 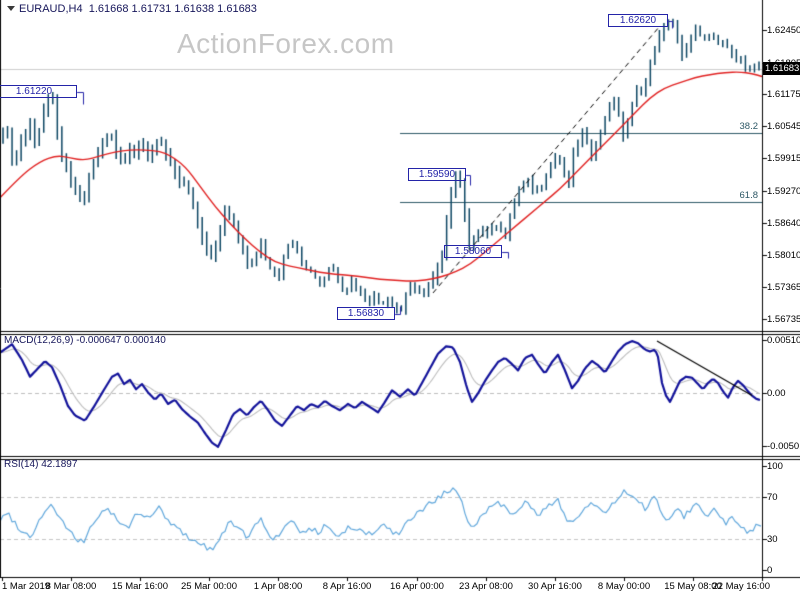 I want to click on rsi-axis-label: 70, so click(x=772, y=498).